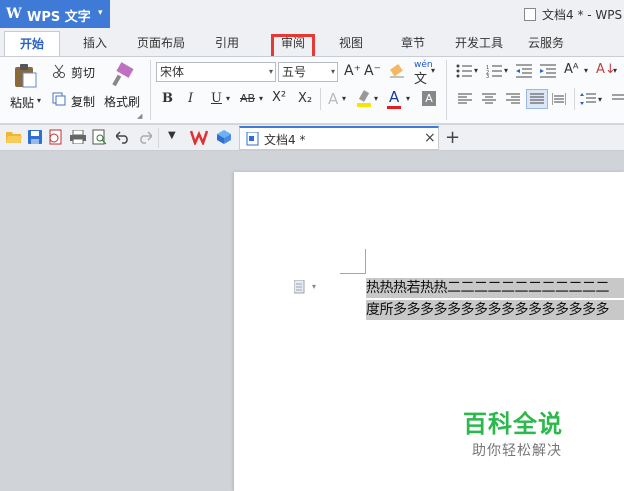 This screenshot has height=491, width=624. Describe the element at coordinates (59, 17) in the screenshot. I see `app-name: WPS 文字` at that location.